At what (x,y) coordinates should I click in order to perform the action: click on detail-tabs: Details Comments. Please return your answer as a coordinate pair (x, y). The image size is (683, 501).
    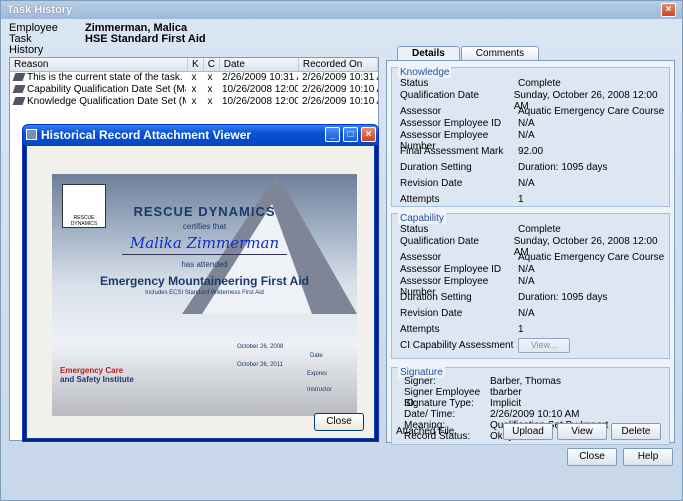
    Looking at the image, I should click on (468, 53).